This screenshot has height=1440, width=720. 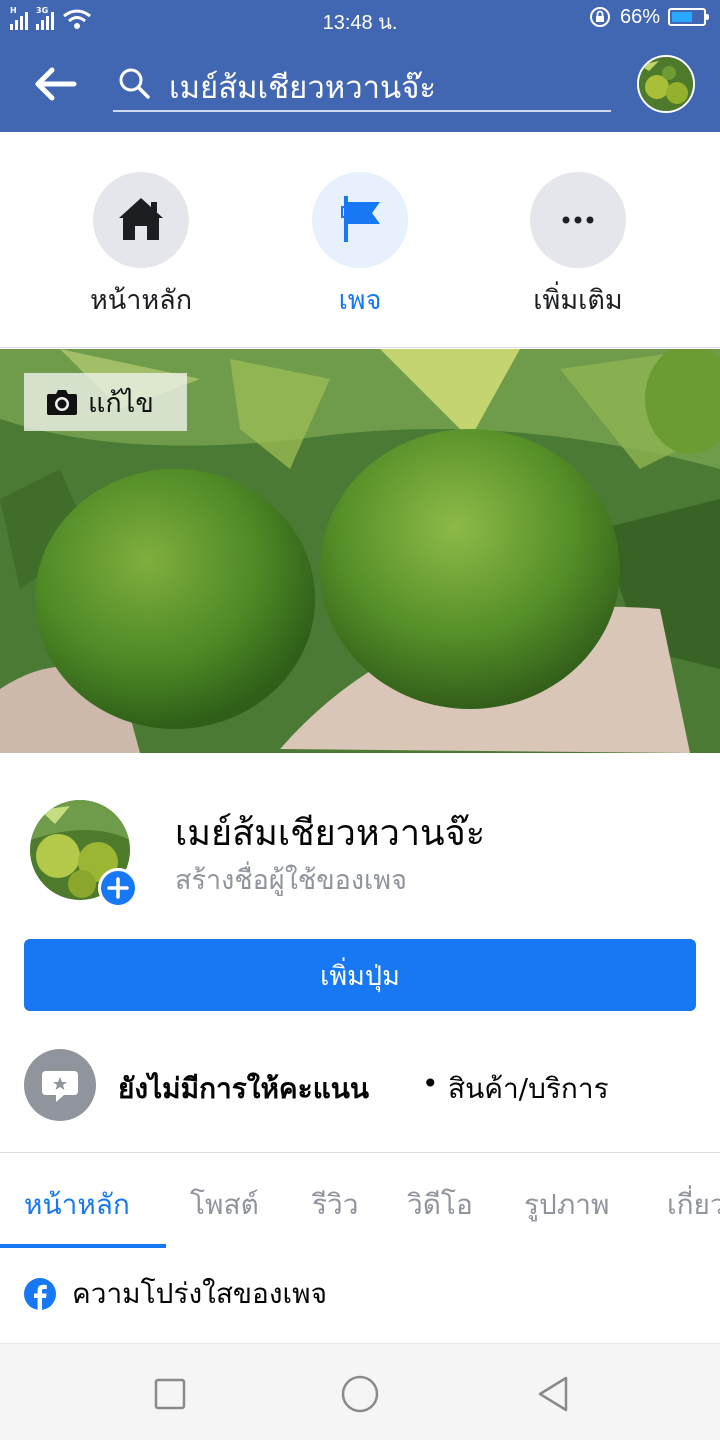 What do you see at coordinates (554, 1394) in the screenshot?
I see `back-button-icon` at bounding box center [554, 1394].